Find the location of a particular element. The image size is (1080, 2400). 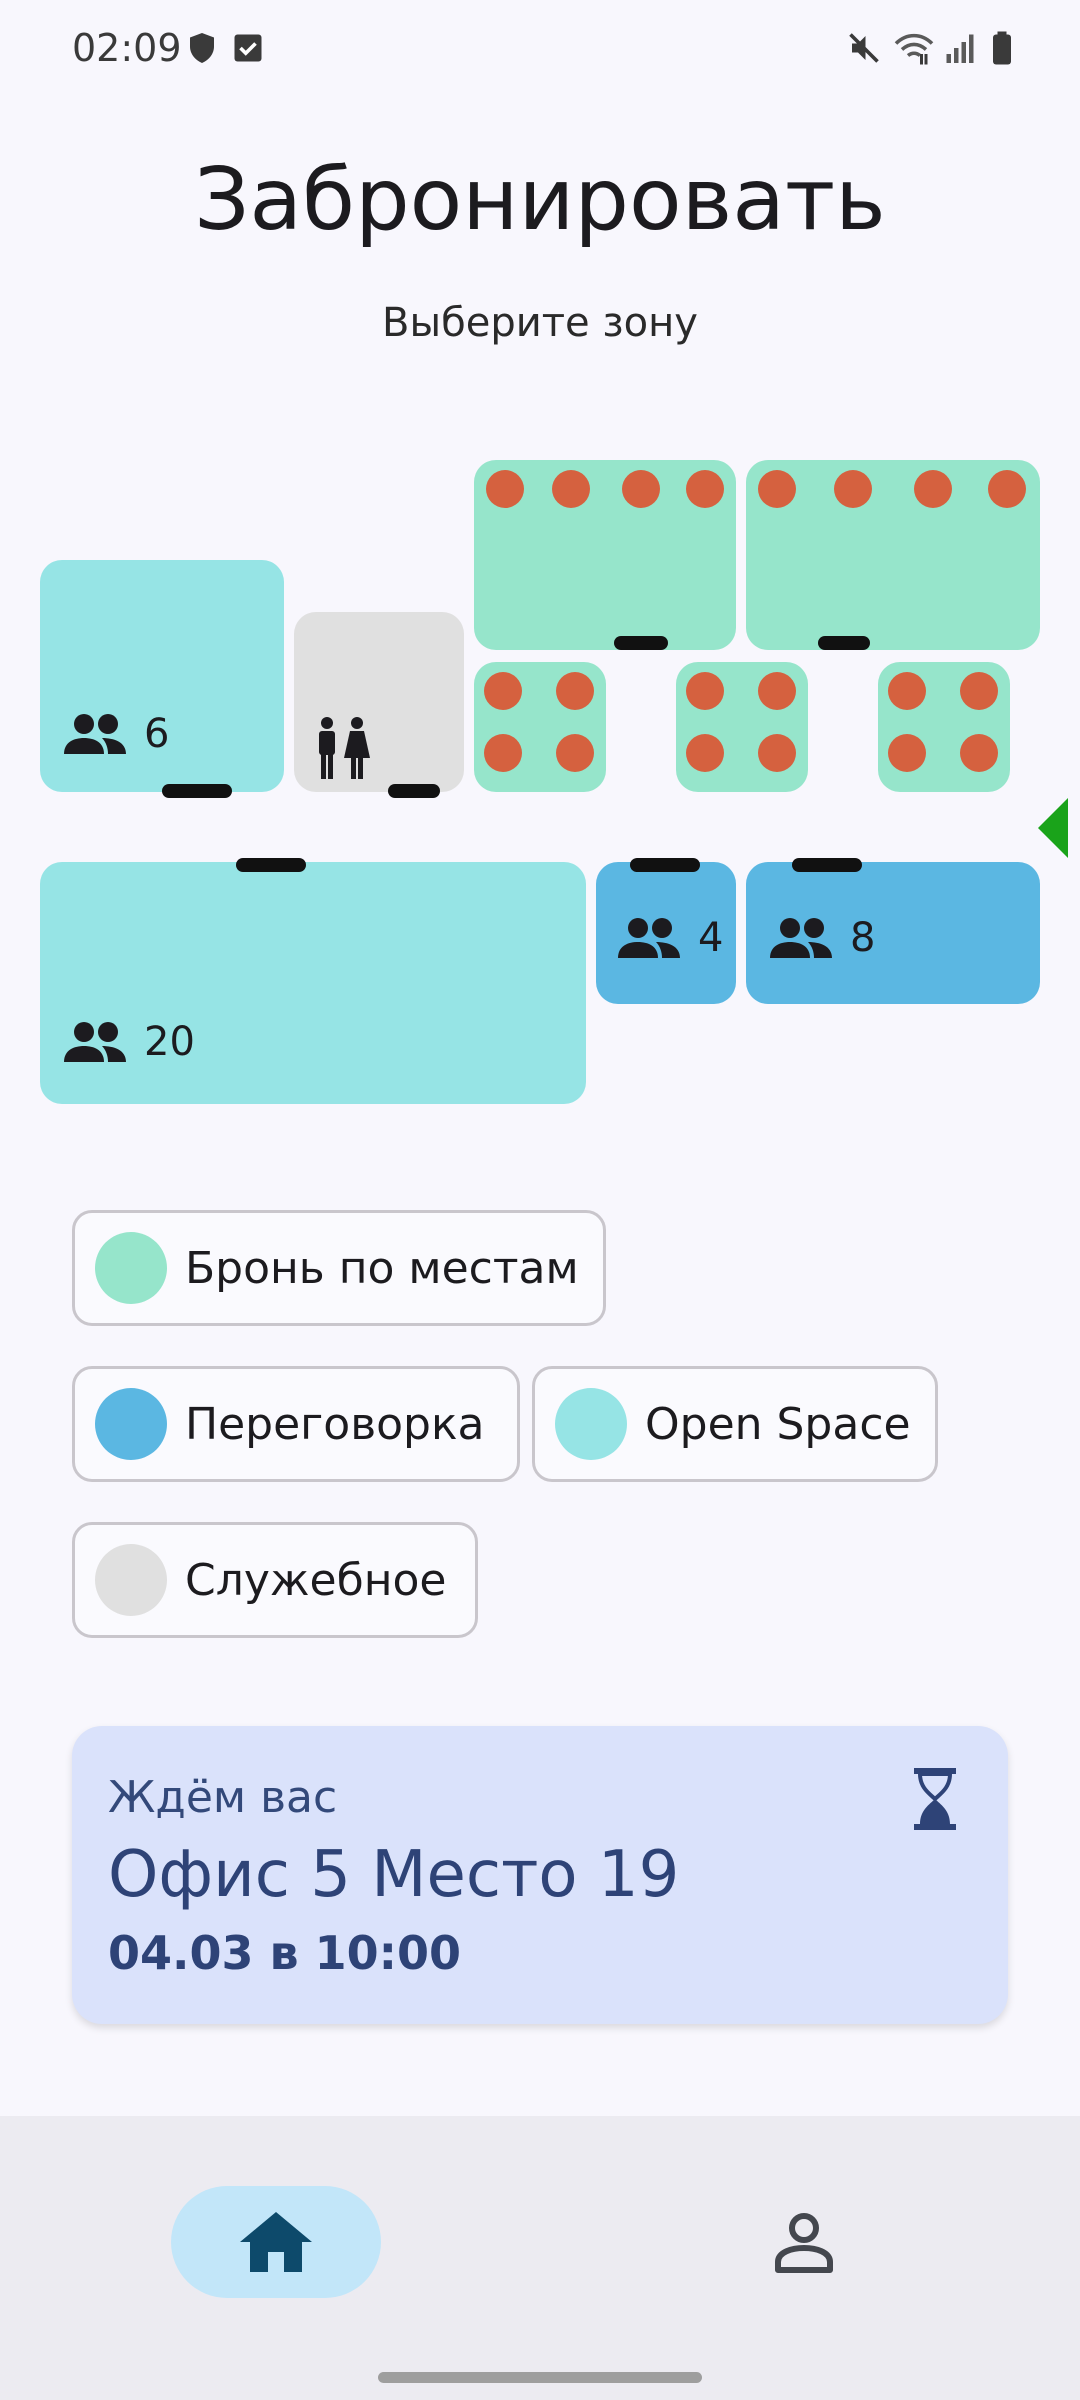

page-title: Забронировать is located at coordinates (540, 200).